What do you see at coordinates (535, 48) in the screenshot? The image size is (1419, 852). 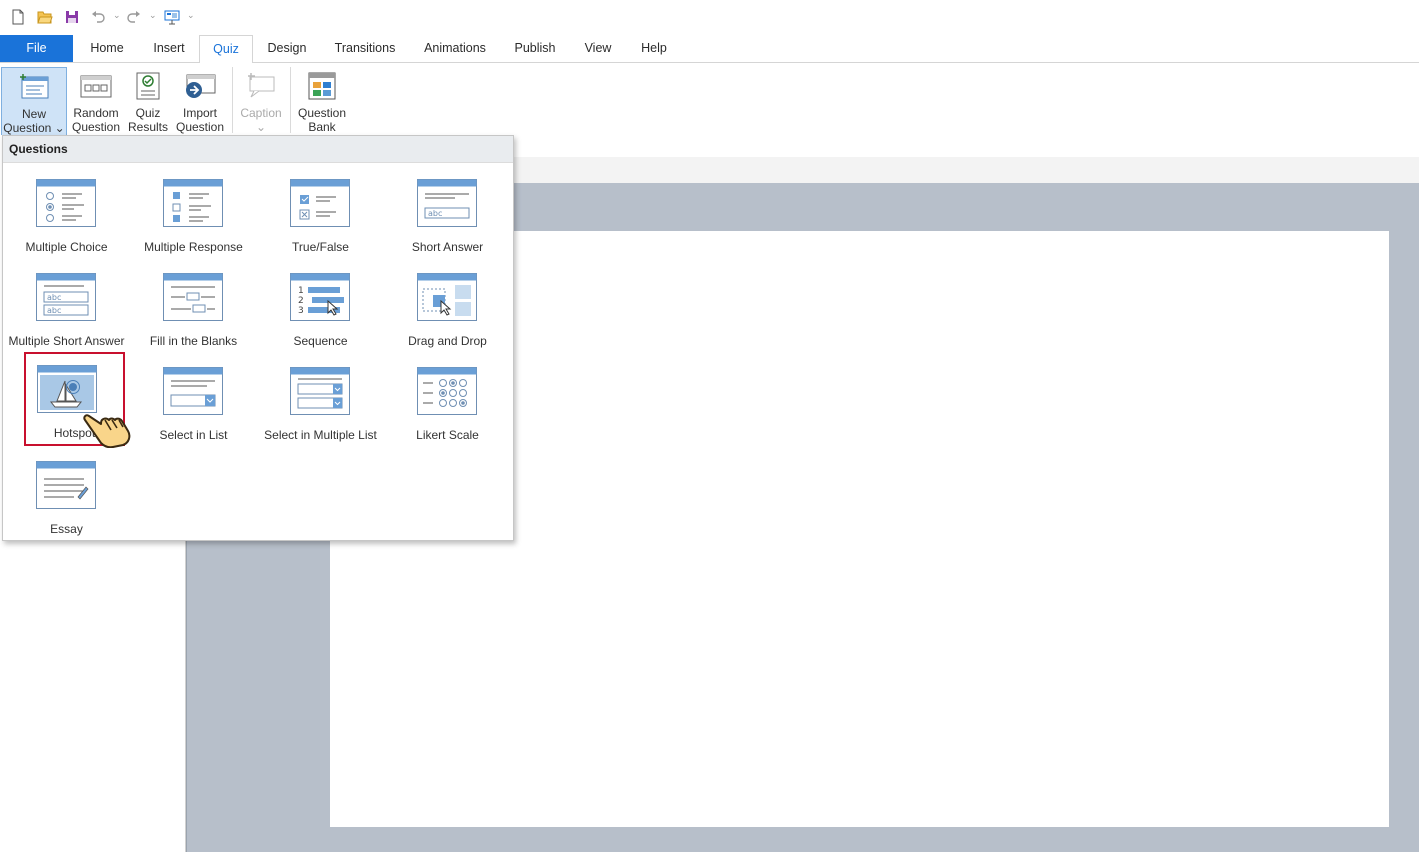 I see `tab-publish: Publish` at bounding box center [535, 48].